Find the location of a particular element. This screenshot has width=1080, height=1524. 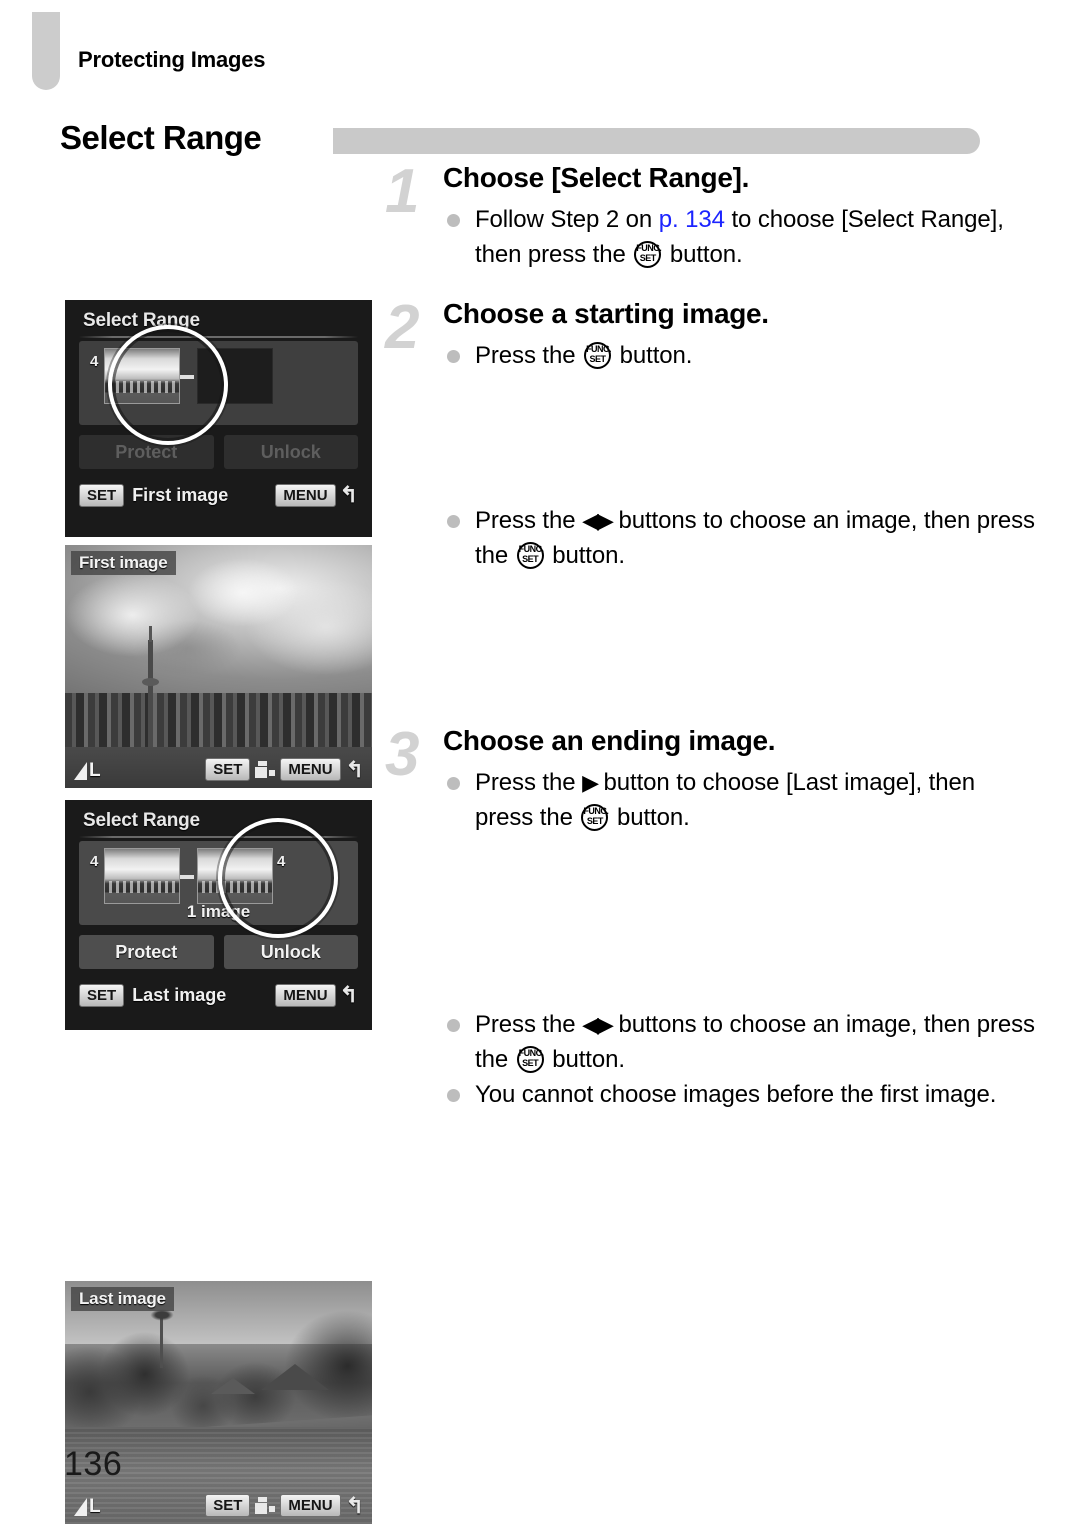

section-rule-bar is located at coordinates (656, 141).